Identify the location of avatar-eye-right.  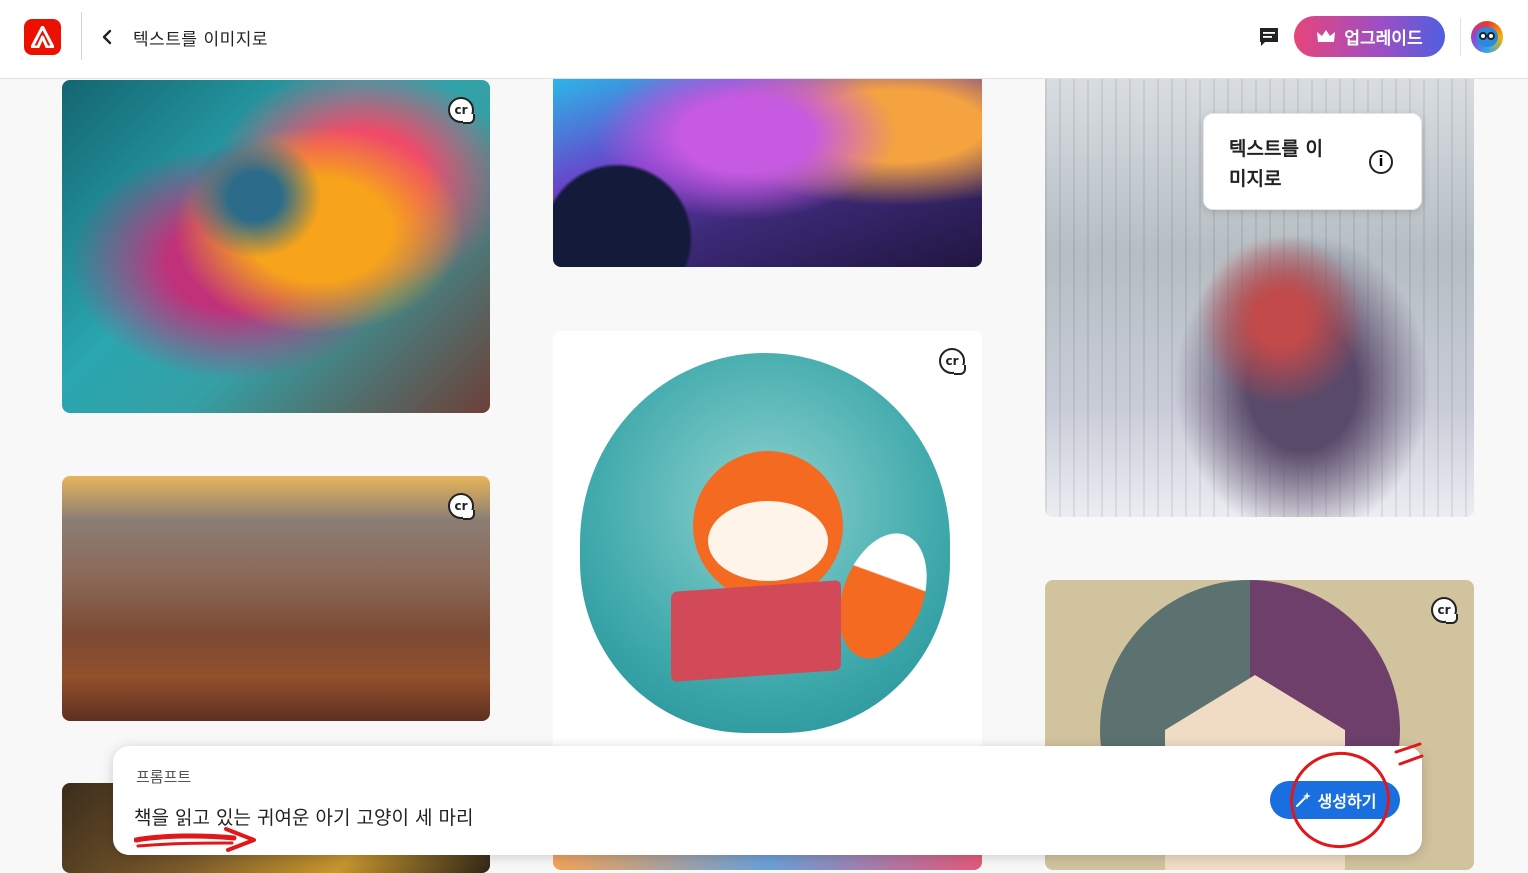
(1491, 36).